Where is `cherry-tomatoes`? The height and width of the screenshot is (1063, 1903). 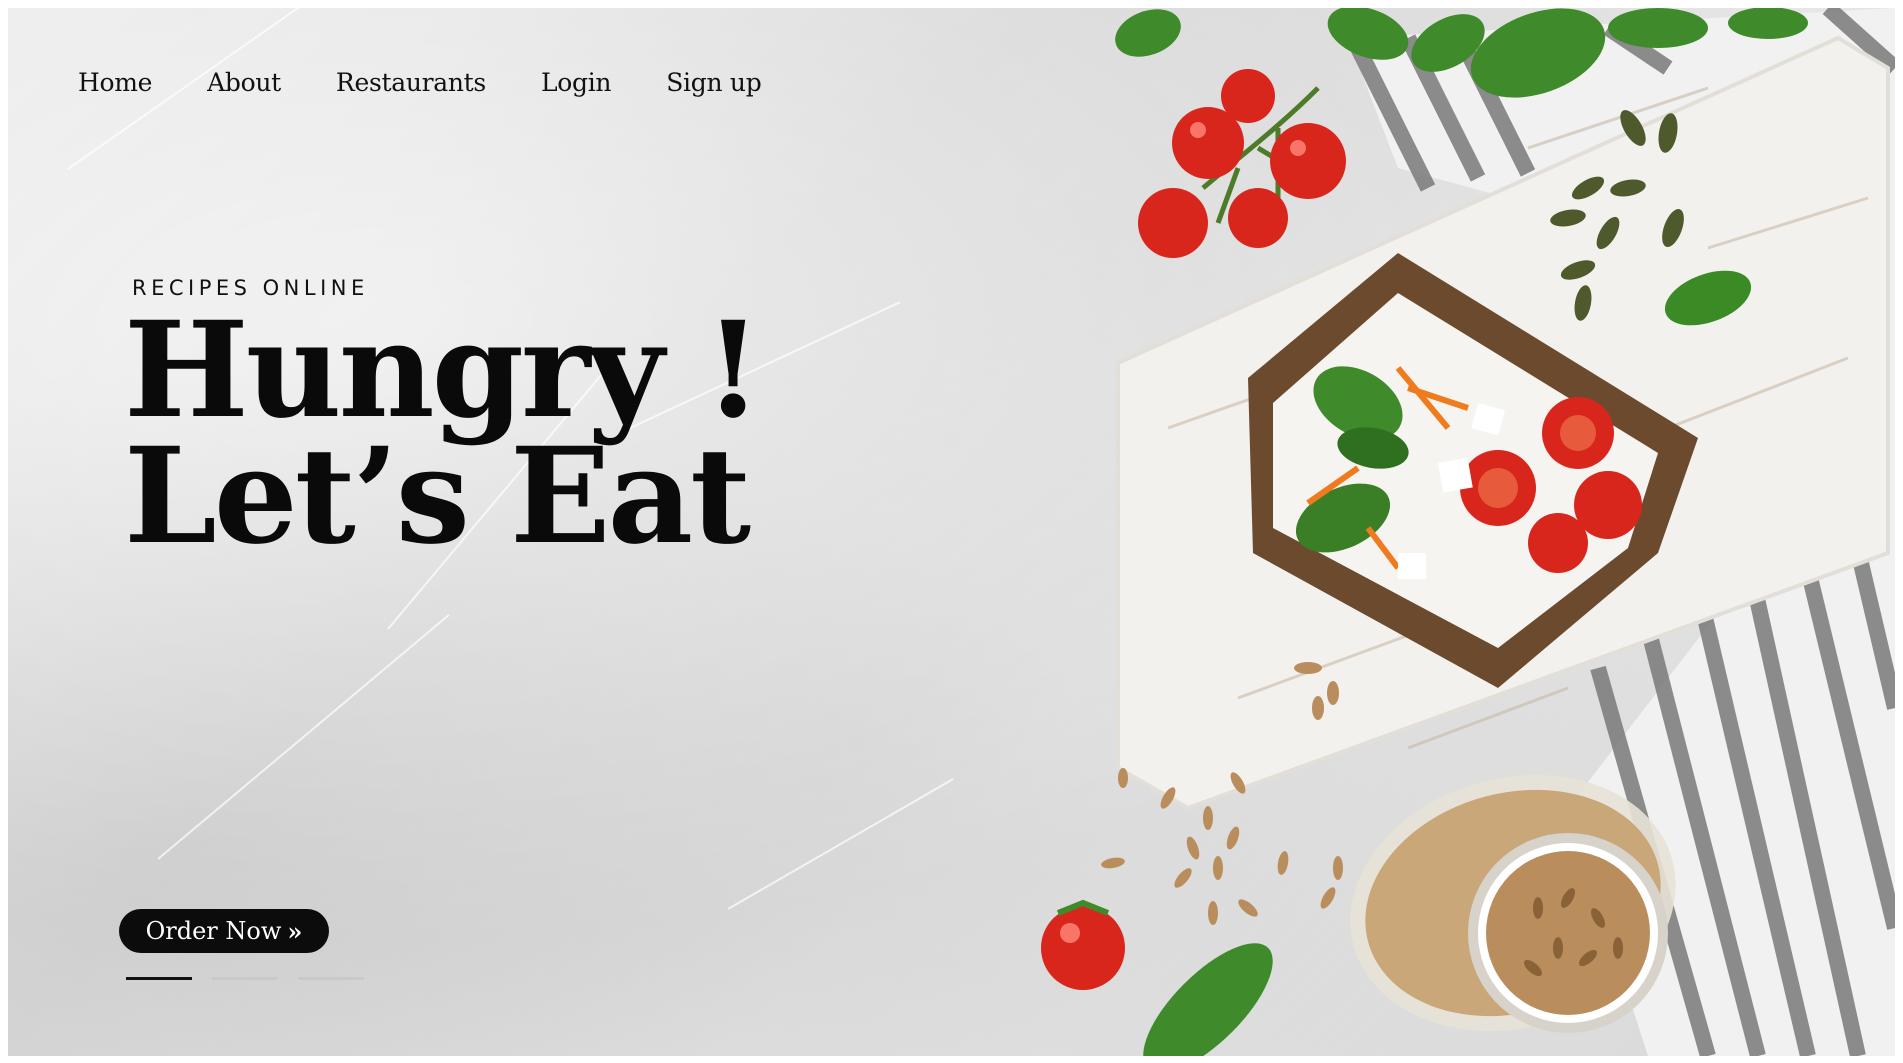
cherry-tomatoes is located at coordinates (1242, 163).